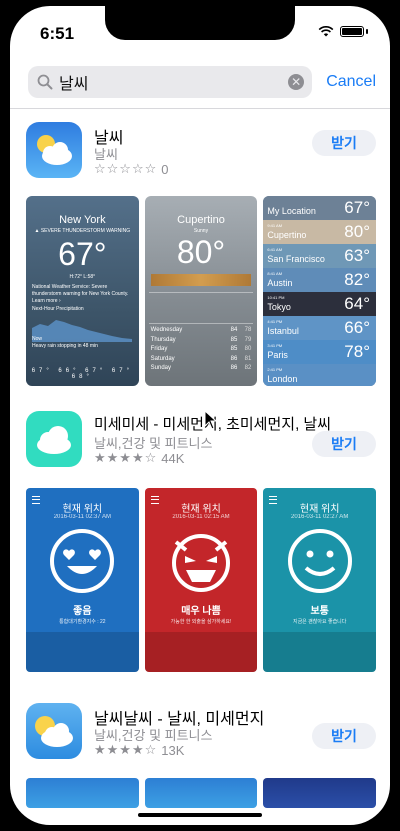  What do you see at coordinates (201, 152) in the screenshot?
I see `app-row-weather: 날씨 날씨 ☆☆☆☆☆ 0 받기` at bounding box center [201, 152].